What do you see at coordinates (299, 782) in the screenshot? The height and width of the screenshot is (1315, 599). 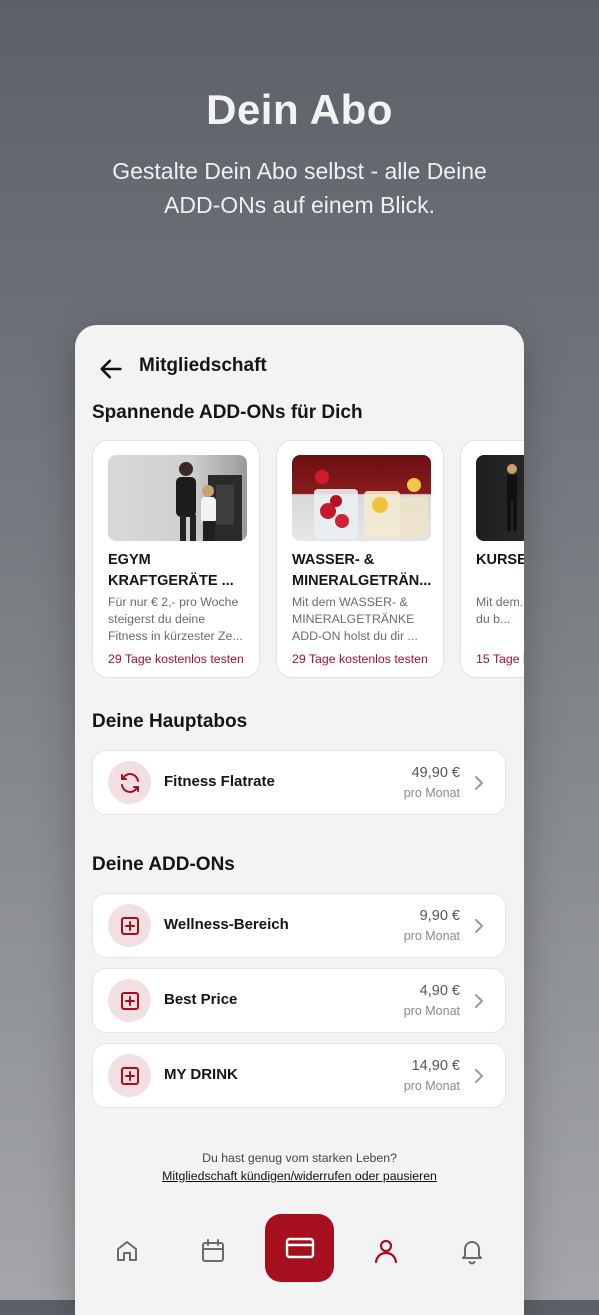 I see `subscription-row-fitness-flatrate: Fitness Flatrate 49,90 € pro Monat` at bounding box center [299, 782].